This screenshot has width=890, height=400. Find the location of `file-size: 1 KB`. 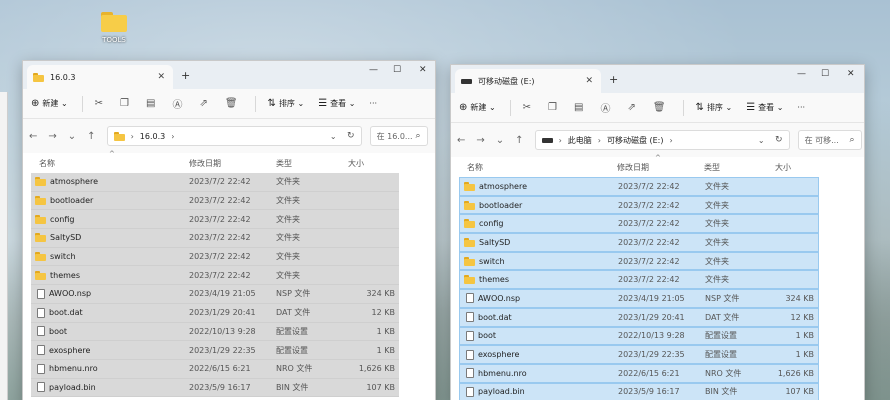

file-size: 1 KB is located at coordinates (385, 350).